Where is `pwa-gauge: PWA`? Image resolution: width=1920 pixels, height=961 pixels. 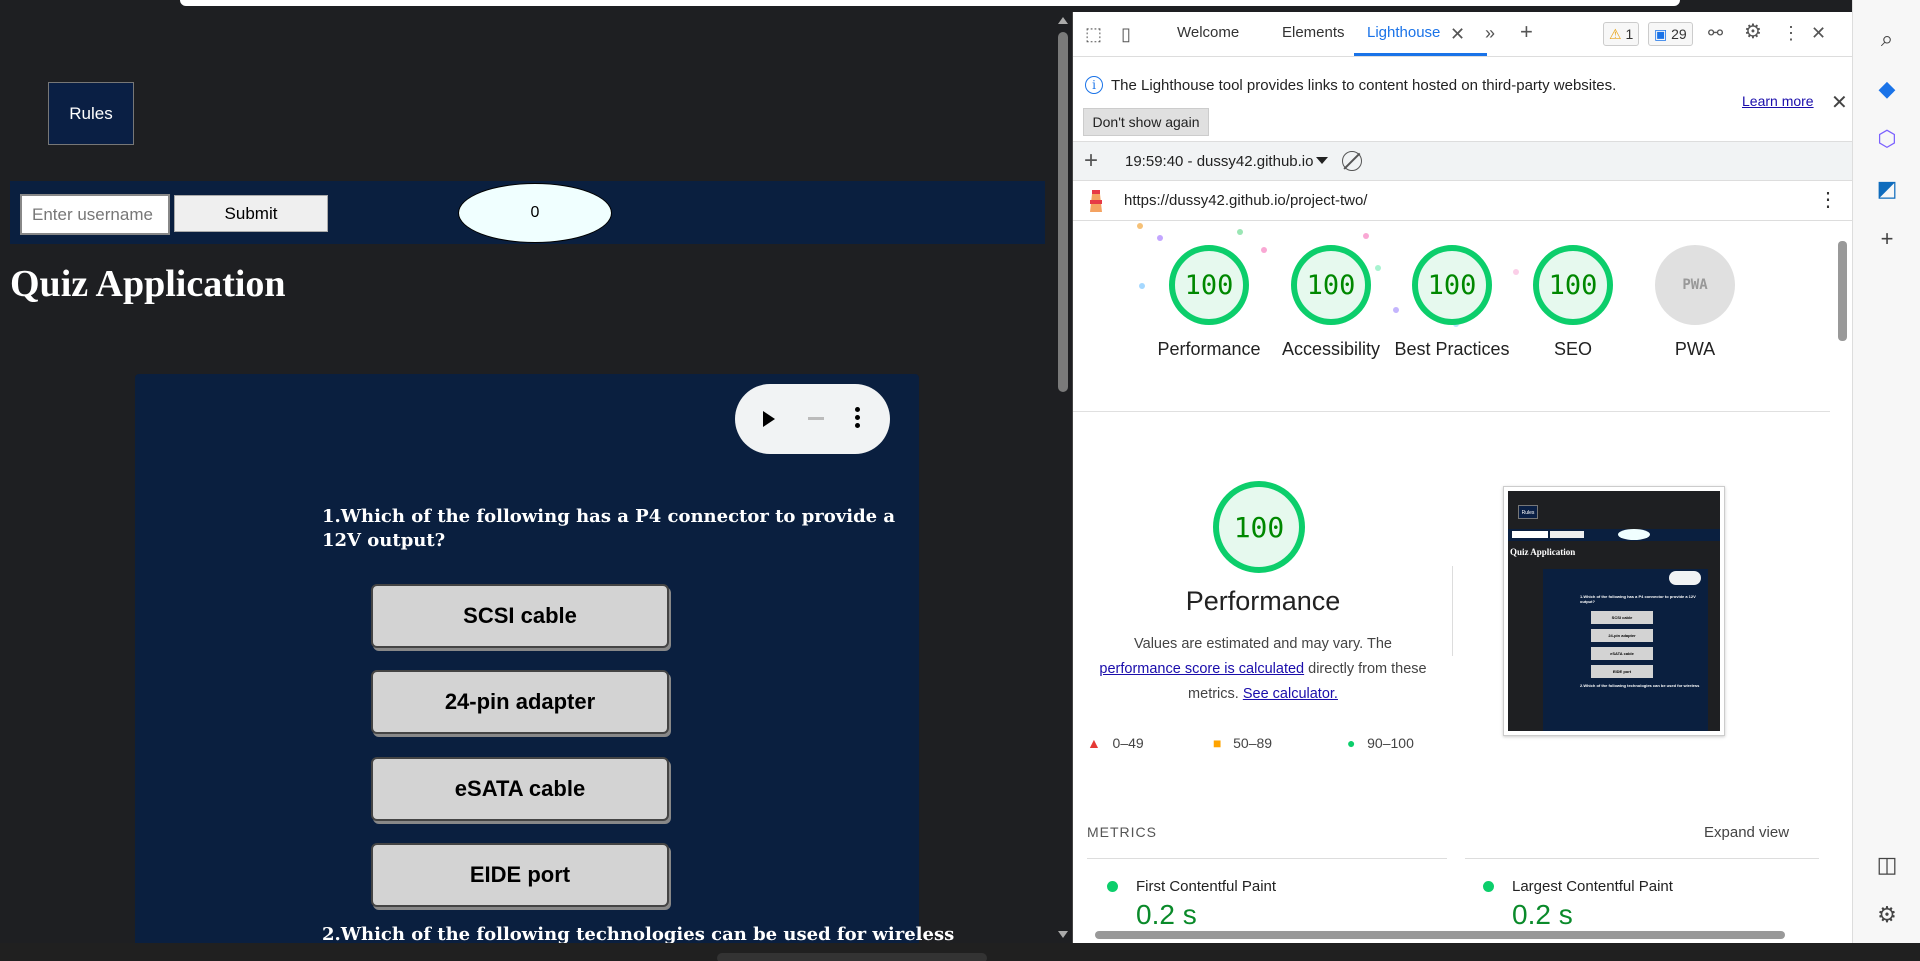
pwa-gauge: PWA is located at coordinates (1695, 285).